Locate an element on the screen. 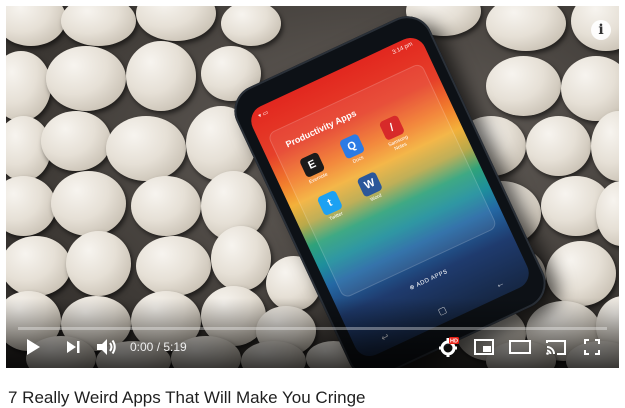  progress-bar is located at coordinates (312, 328).